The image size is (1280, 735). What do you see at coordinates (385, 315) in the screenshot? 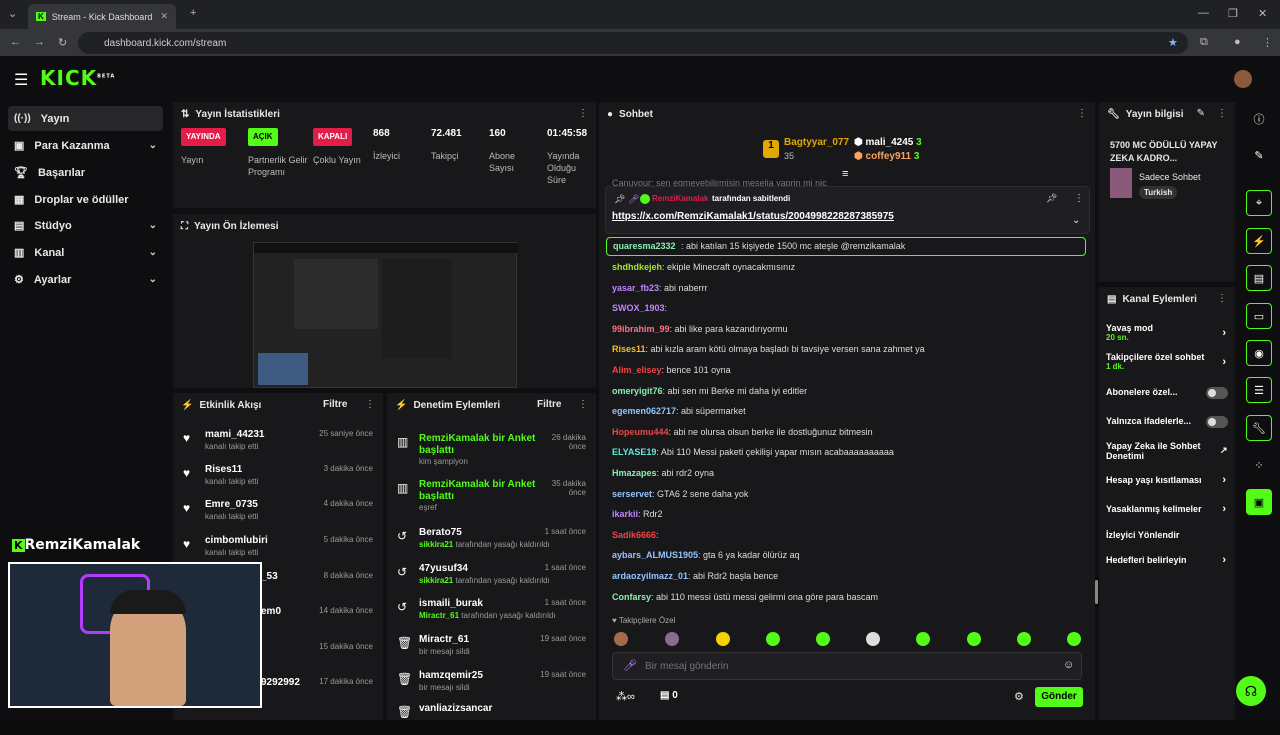
I see `preview-video` at bounding box center [385, 315].